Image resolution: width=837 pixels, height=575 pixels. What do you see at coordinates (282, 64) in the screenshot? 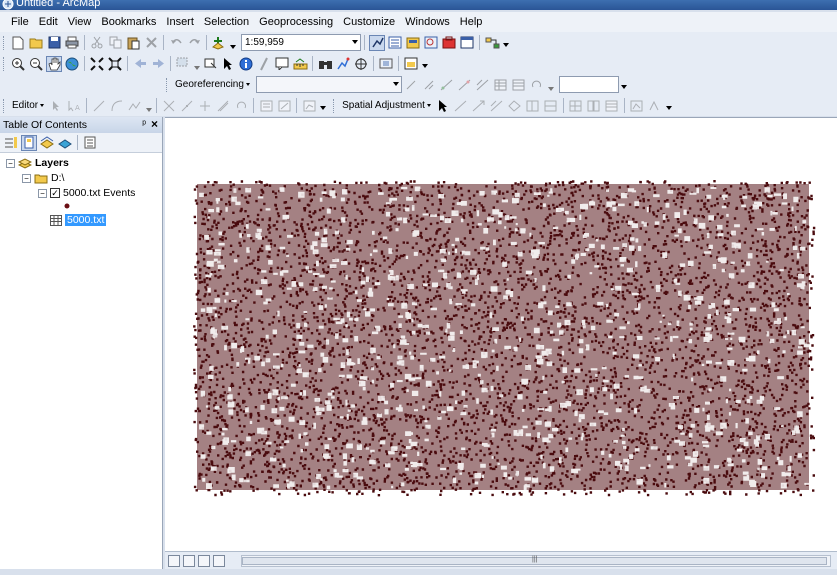
I see `html-popup-icon` at bounding box center [282, 64].